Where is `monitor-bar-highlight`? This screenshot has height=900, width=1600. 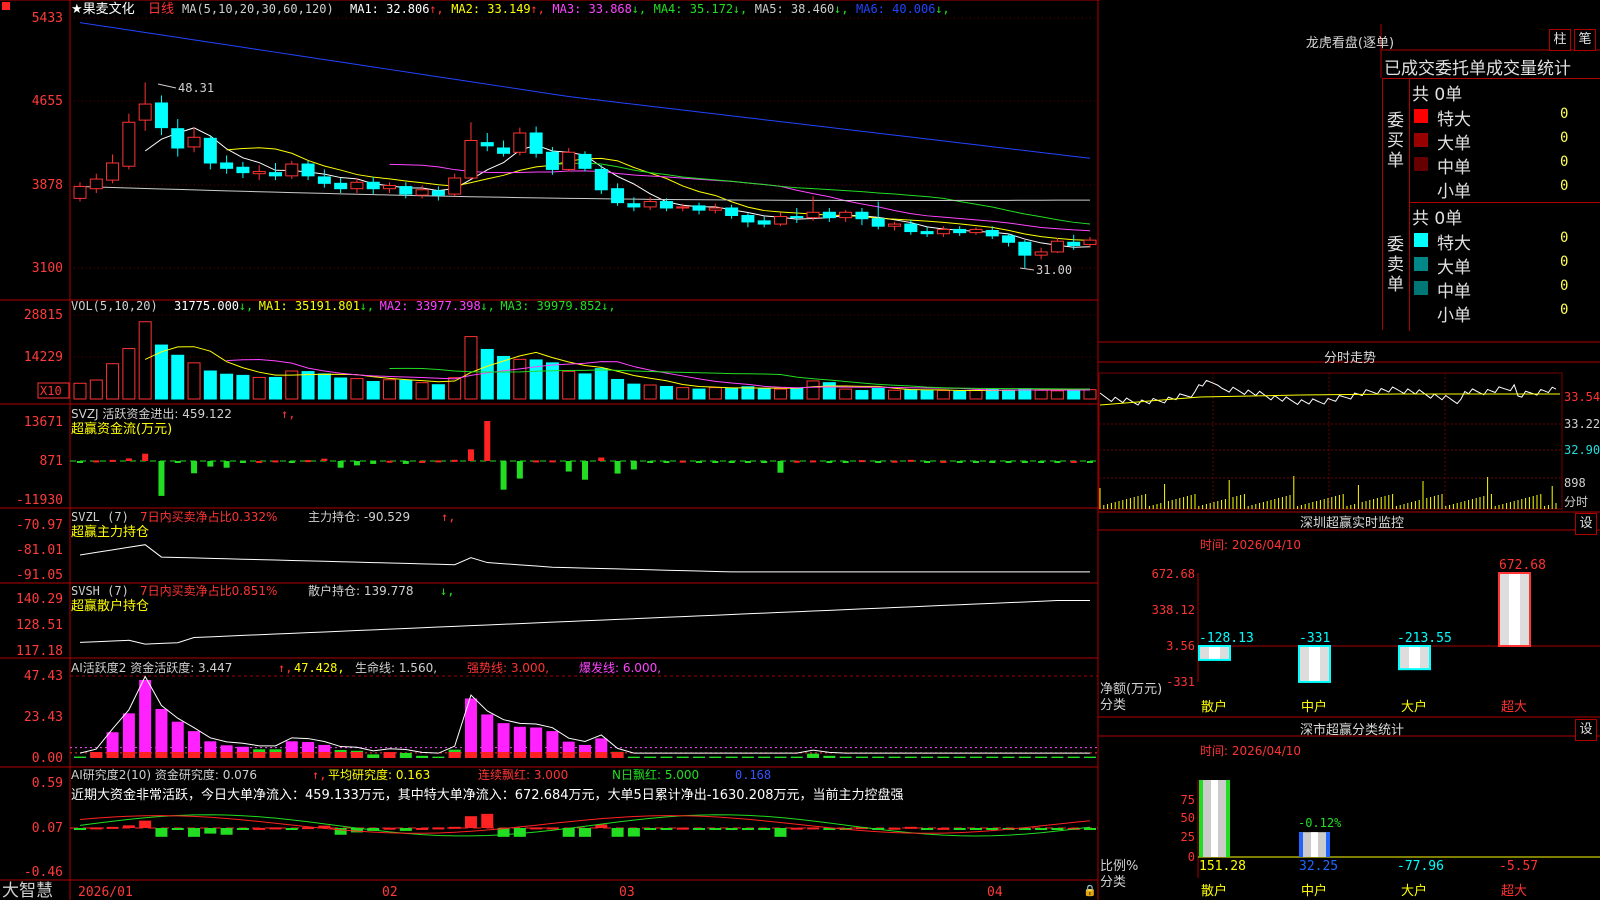 monitor-bar-highlight is located at coordinates (1514, 609).